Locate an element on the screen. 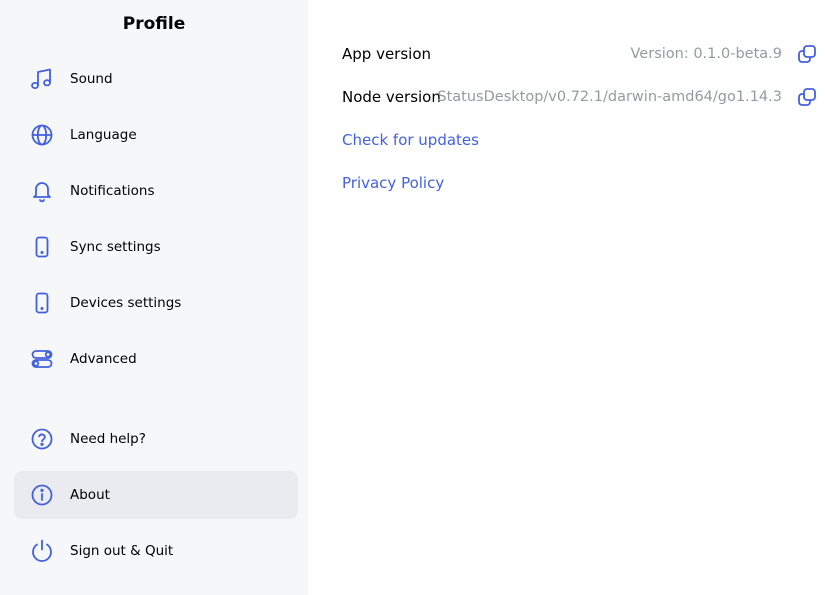 This screenshot has width=825, height=595. sidebar-title: Profile is located at coordinates (154, 24).